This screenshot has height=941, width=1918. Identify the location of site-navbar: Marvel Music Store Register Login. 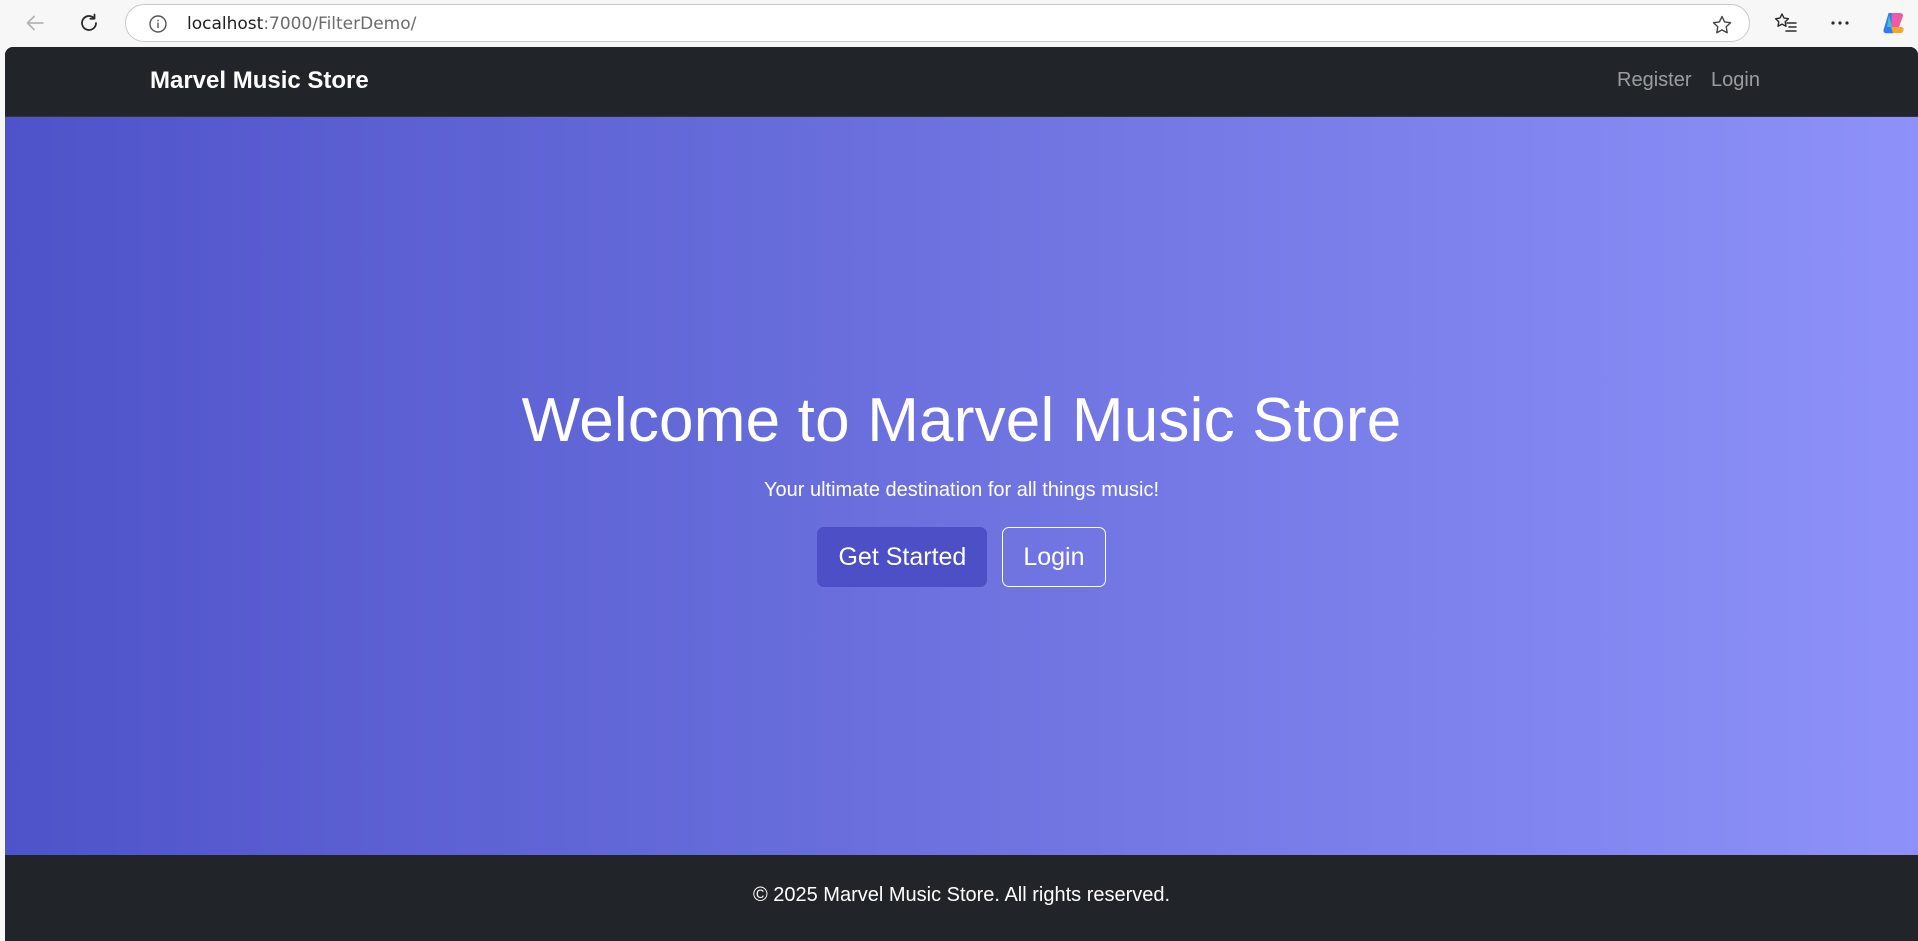
(961, 82).